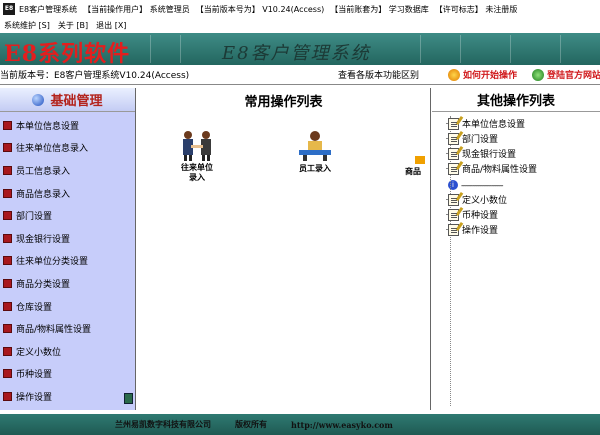 The width and height of the screenshot is (600, 435). I want to click on tree-item-currency: 币种设置, so click(516, 214).